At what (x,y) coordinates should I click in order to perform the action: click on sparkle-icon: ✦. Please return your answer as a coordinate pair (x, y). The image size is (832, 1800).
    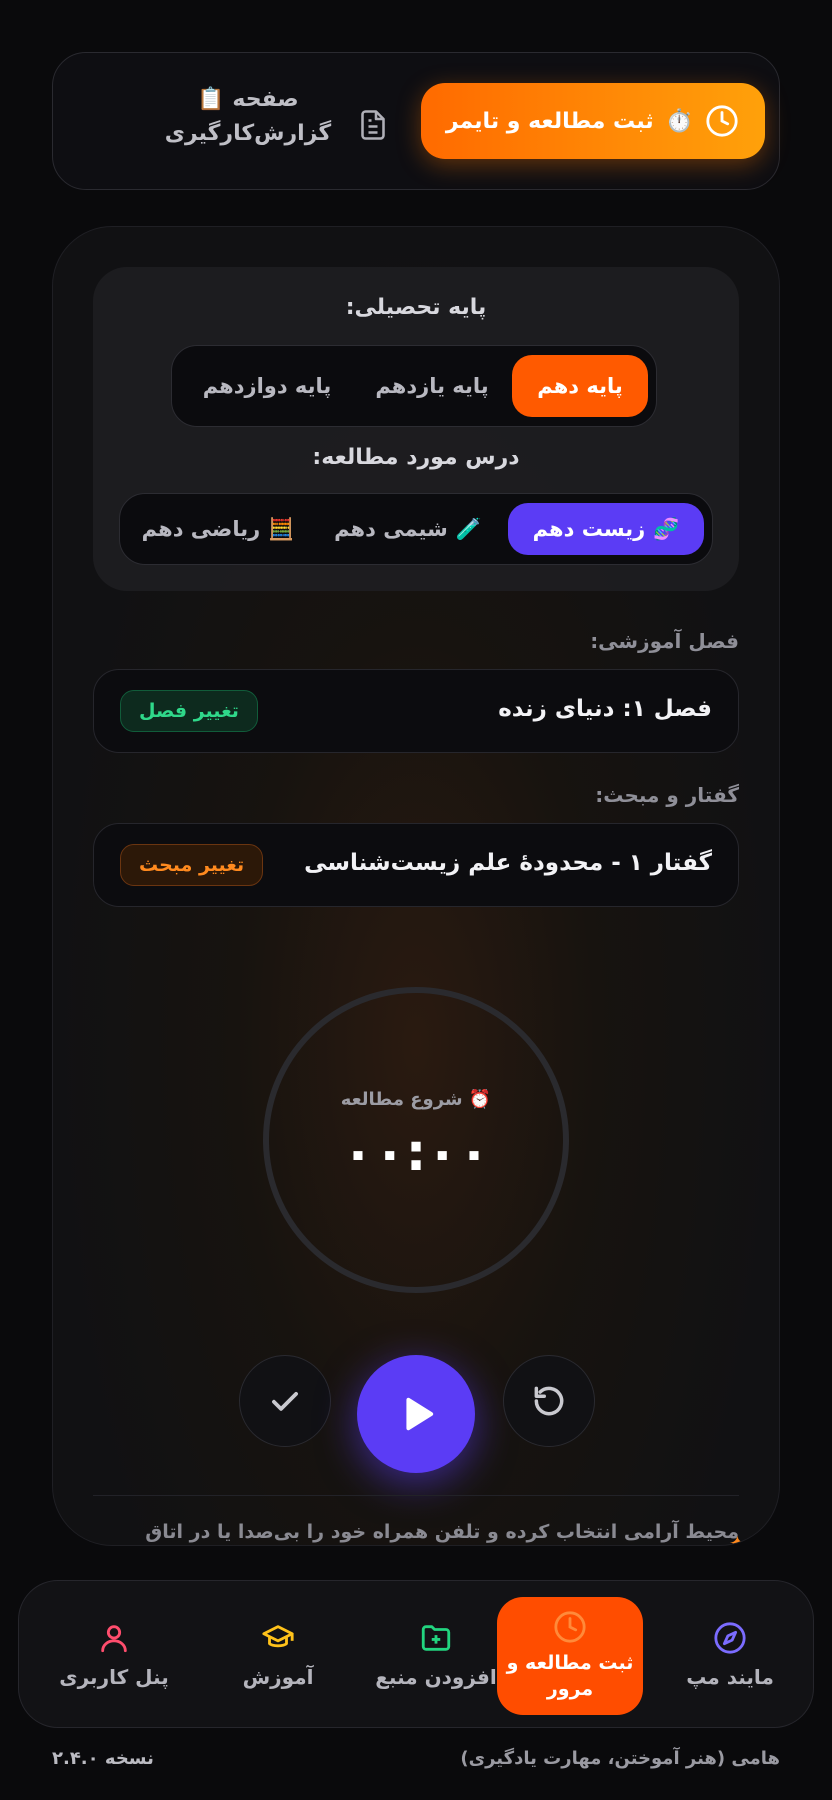
    Looking at the image, I should click on (737, 1538).